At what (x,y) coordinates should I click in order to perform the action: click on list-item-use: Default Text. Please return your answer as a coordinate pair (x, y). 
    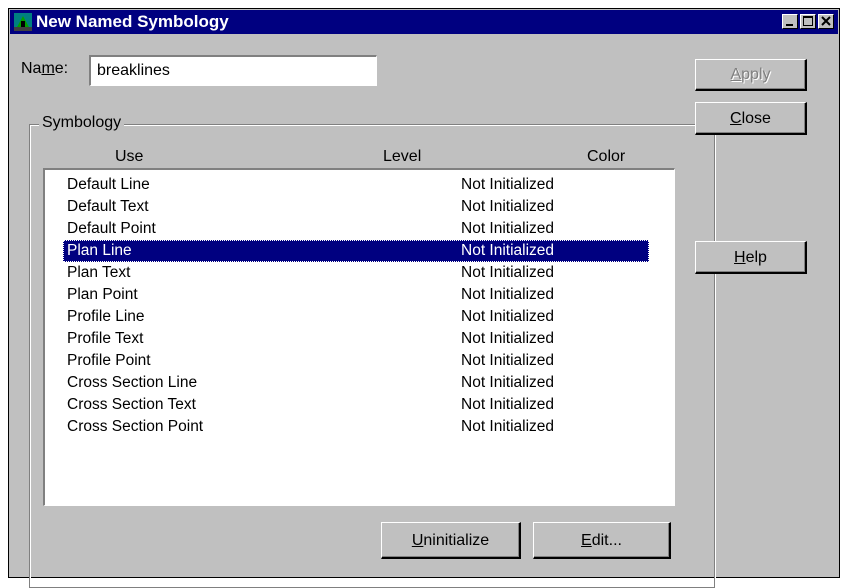
    Looking at the image, I should click on (108, 206).